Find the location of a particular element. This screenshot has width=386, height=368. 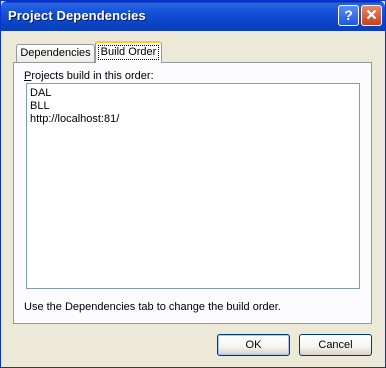

tab-build-order-label: Build Order is located at coordinates (128, 52).